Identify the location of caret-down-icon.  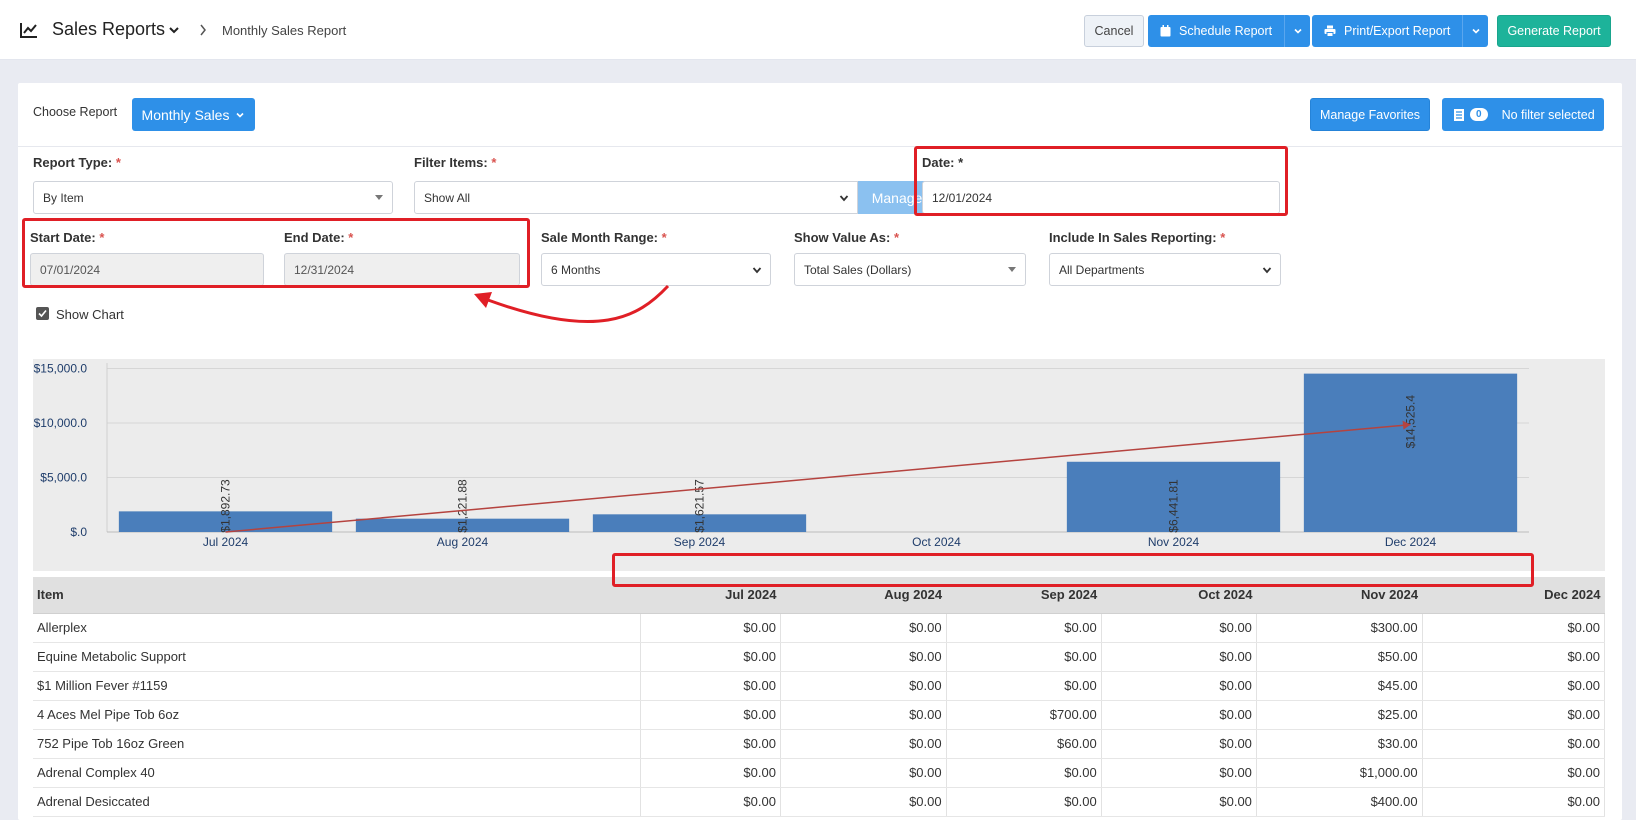
(1012, 269).